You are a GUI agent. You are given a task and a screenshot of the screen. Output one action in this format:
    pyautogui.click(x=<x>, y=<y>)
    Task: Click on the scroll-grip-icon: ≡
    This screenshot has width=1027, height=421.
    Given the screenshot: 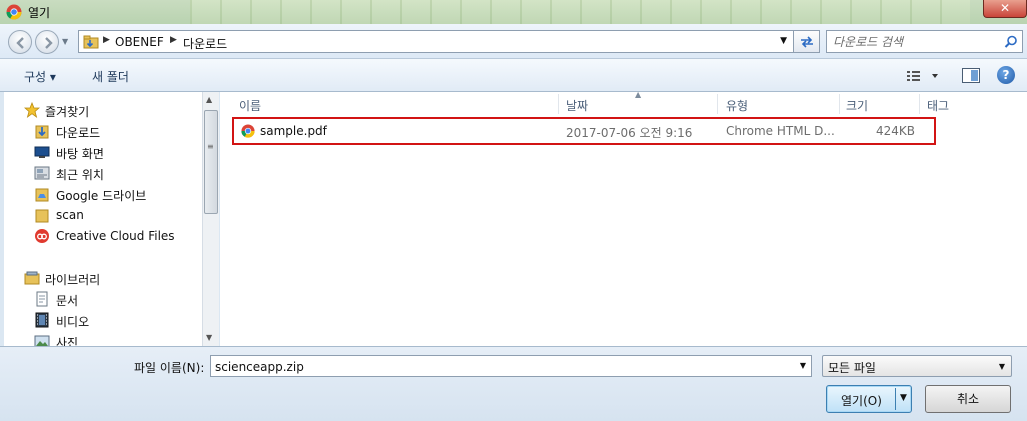 What is the action you would take?
    pyautogui.click(x=210, y=146)
    